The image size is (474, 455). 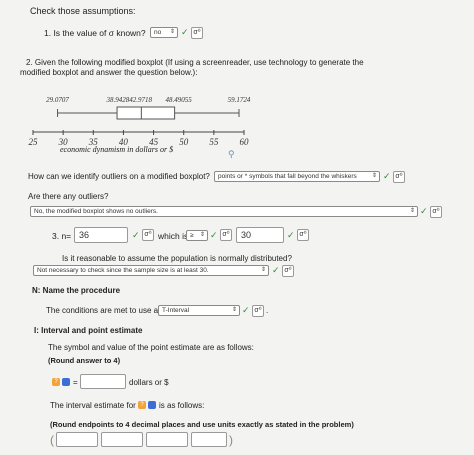 I want to click on search-icon: ⚲, so click(x=231, y=154).